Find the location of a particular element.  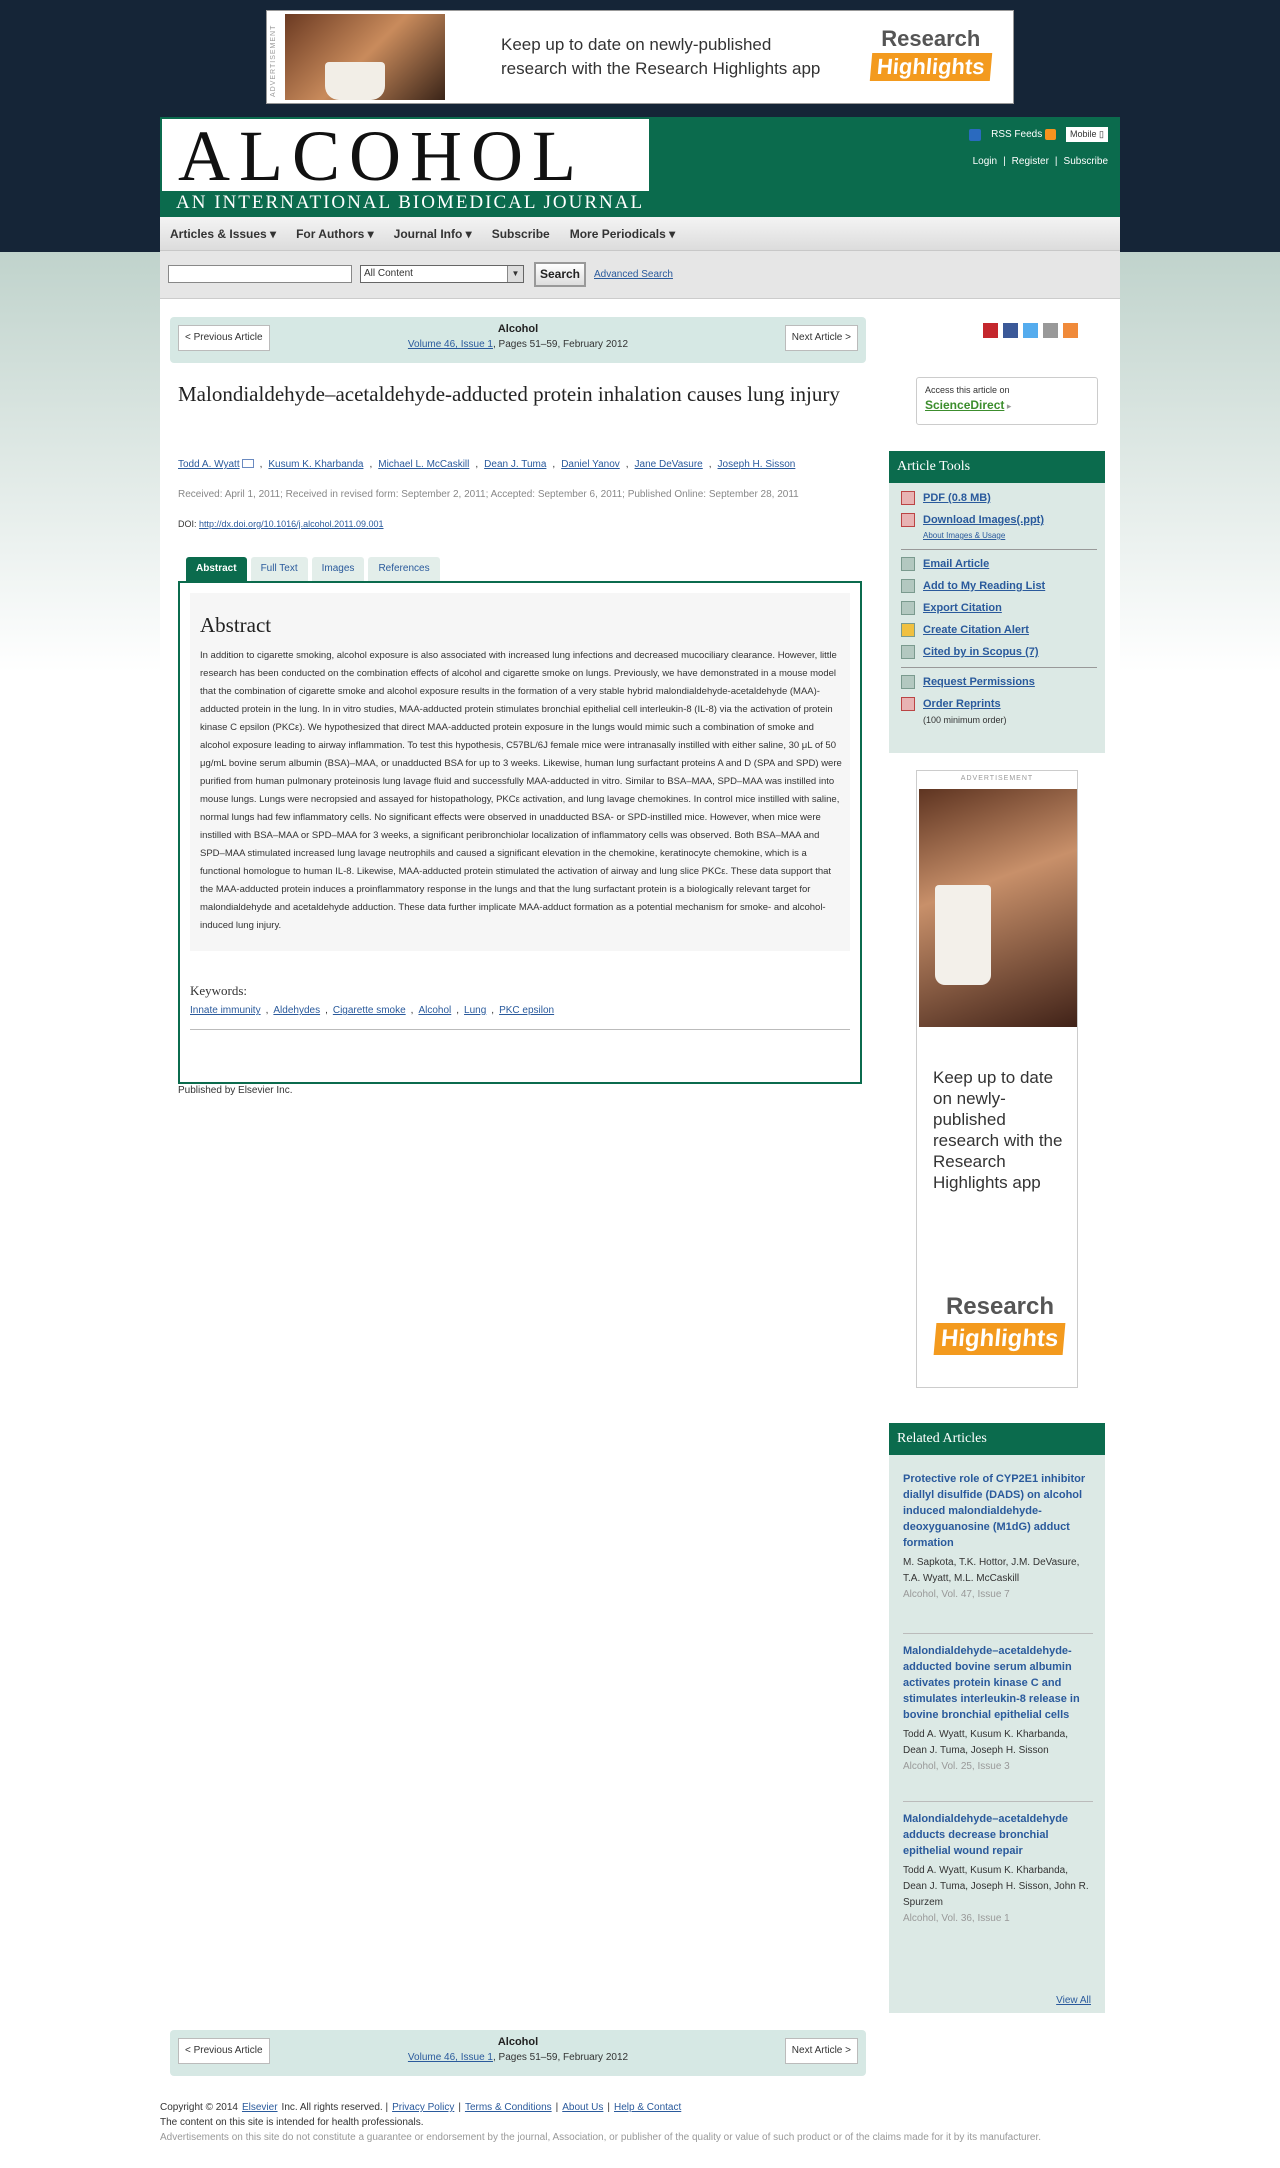

related-article-journal: Alcohol, Vol. 36, Issue 1 is located at coordinates (956, 1918).